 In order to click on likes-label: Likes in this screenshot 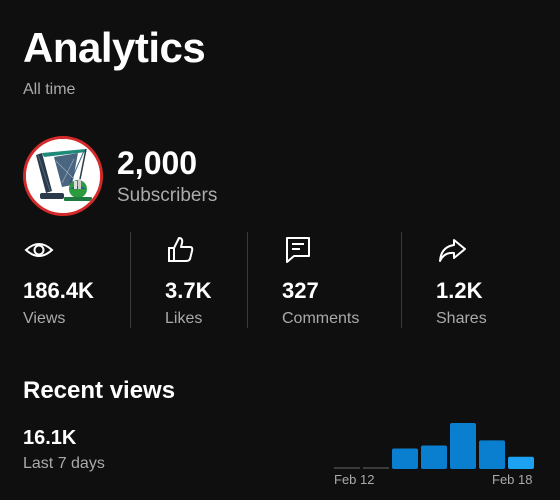, I will do `click(184, 318)`.